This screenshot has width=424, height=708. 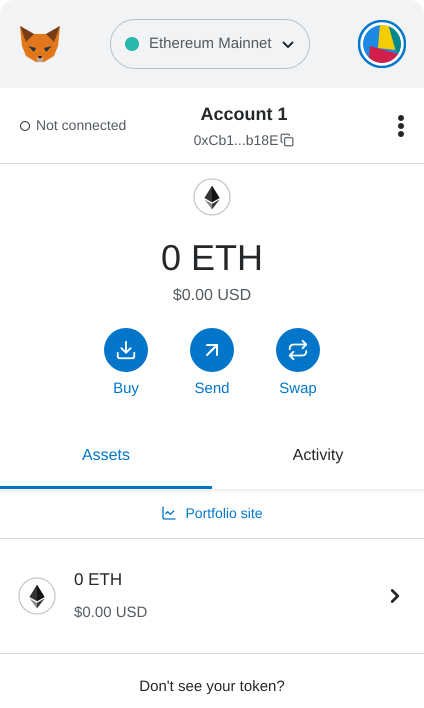 What do you see at coordinates (111, 613) in the screenshot?
I see `asset-fiat: $0.00 USD` at bounding box center [111, 613].